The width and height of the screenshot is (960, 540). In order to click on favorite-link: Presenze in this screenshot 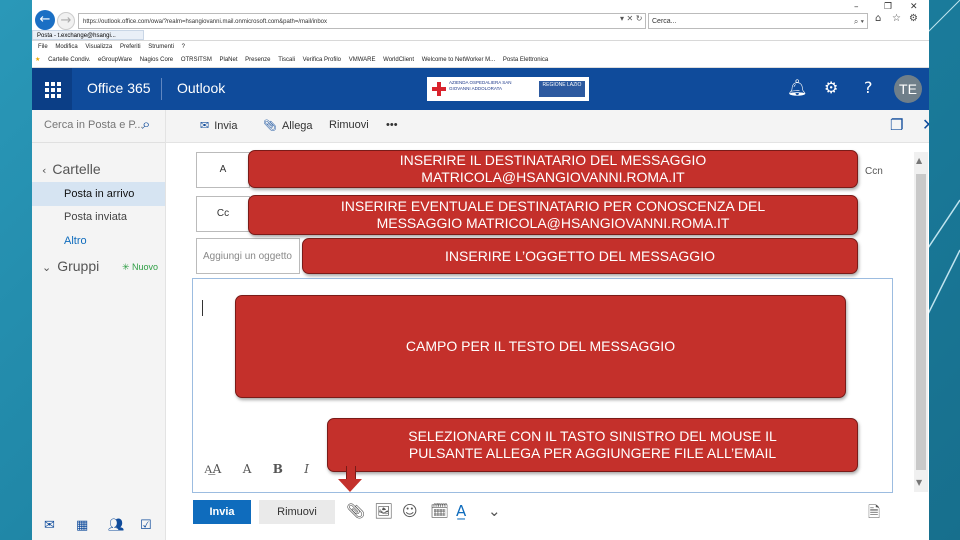, I will do `click(257, 60)`.